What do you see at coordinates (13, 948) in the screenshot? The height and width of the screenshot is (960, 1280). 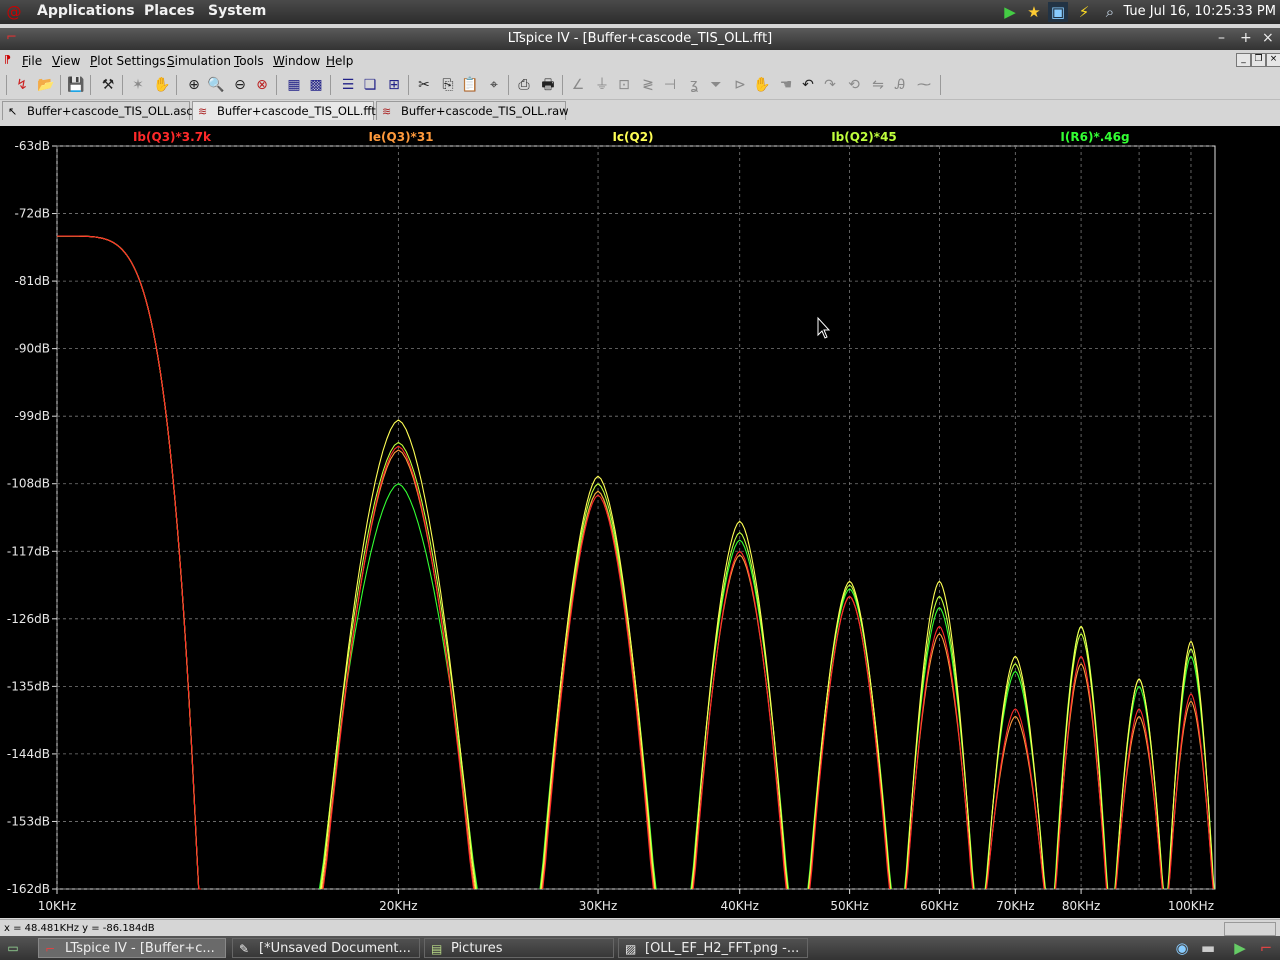 I see `show-desktop-icon: ▭` at bounding box center [13, 948].